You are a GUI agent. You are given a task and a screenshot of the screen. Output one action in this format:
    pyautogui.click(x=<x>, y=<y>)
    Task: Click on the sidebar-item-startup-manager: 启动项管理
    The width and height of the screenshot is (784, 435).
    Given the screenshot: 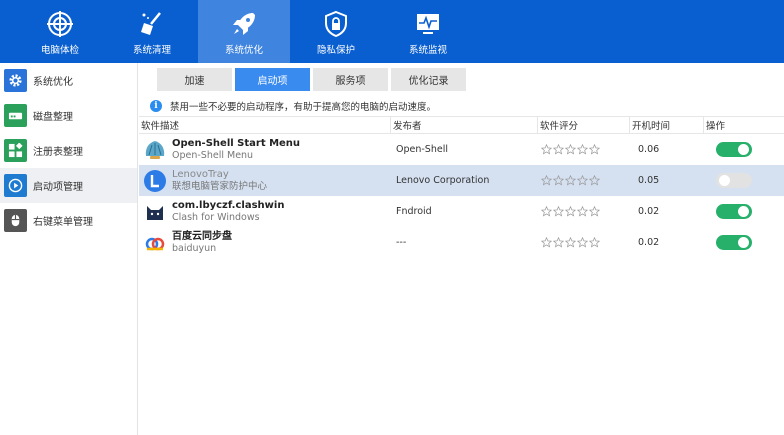 What is the action you would take?
    pyautogui.click(x=68, y=185)
    